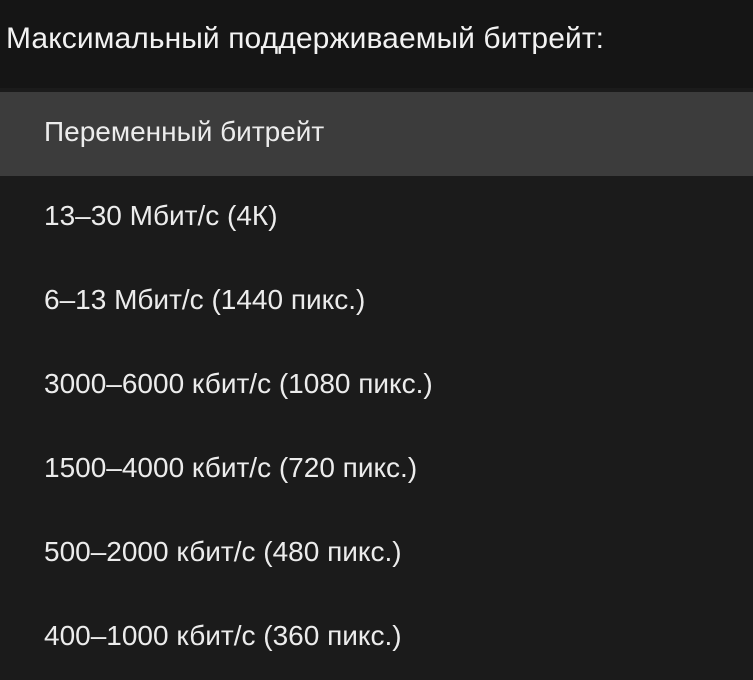  Describe the element at coordinates (223, 551) in the screenshot. I see `bitrate-option-label: 500–2000 кбит/с (480 пикс.)` at that location.